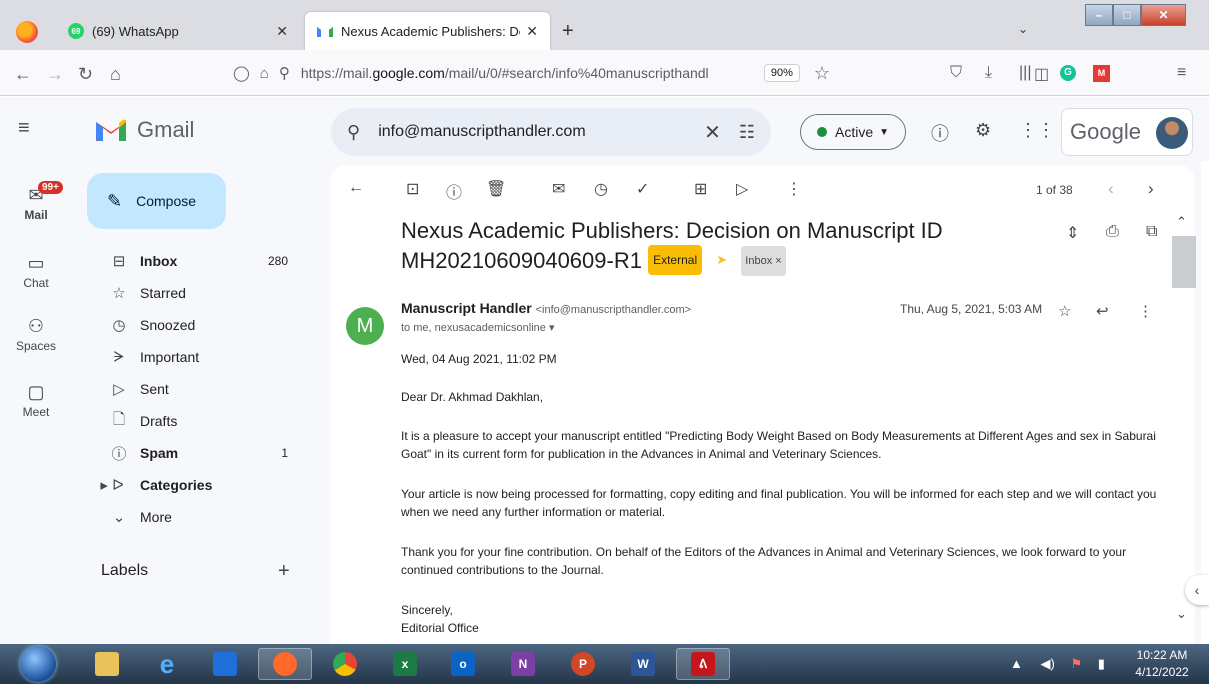 The image size is (1209, 684). I want to click on sidebar-item-drafts: 🗋 Drafts, so click(197, 421).